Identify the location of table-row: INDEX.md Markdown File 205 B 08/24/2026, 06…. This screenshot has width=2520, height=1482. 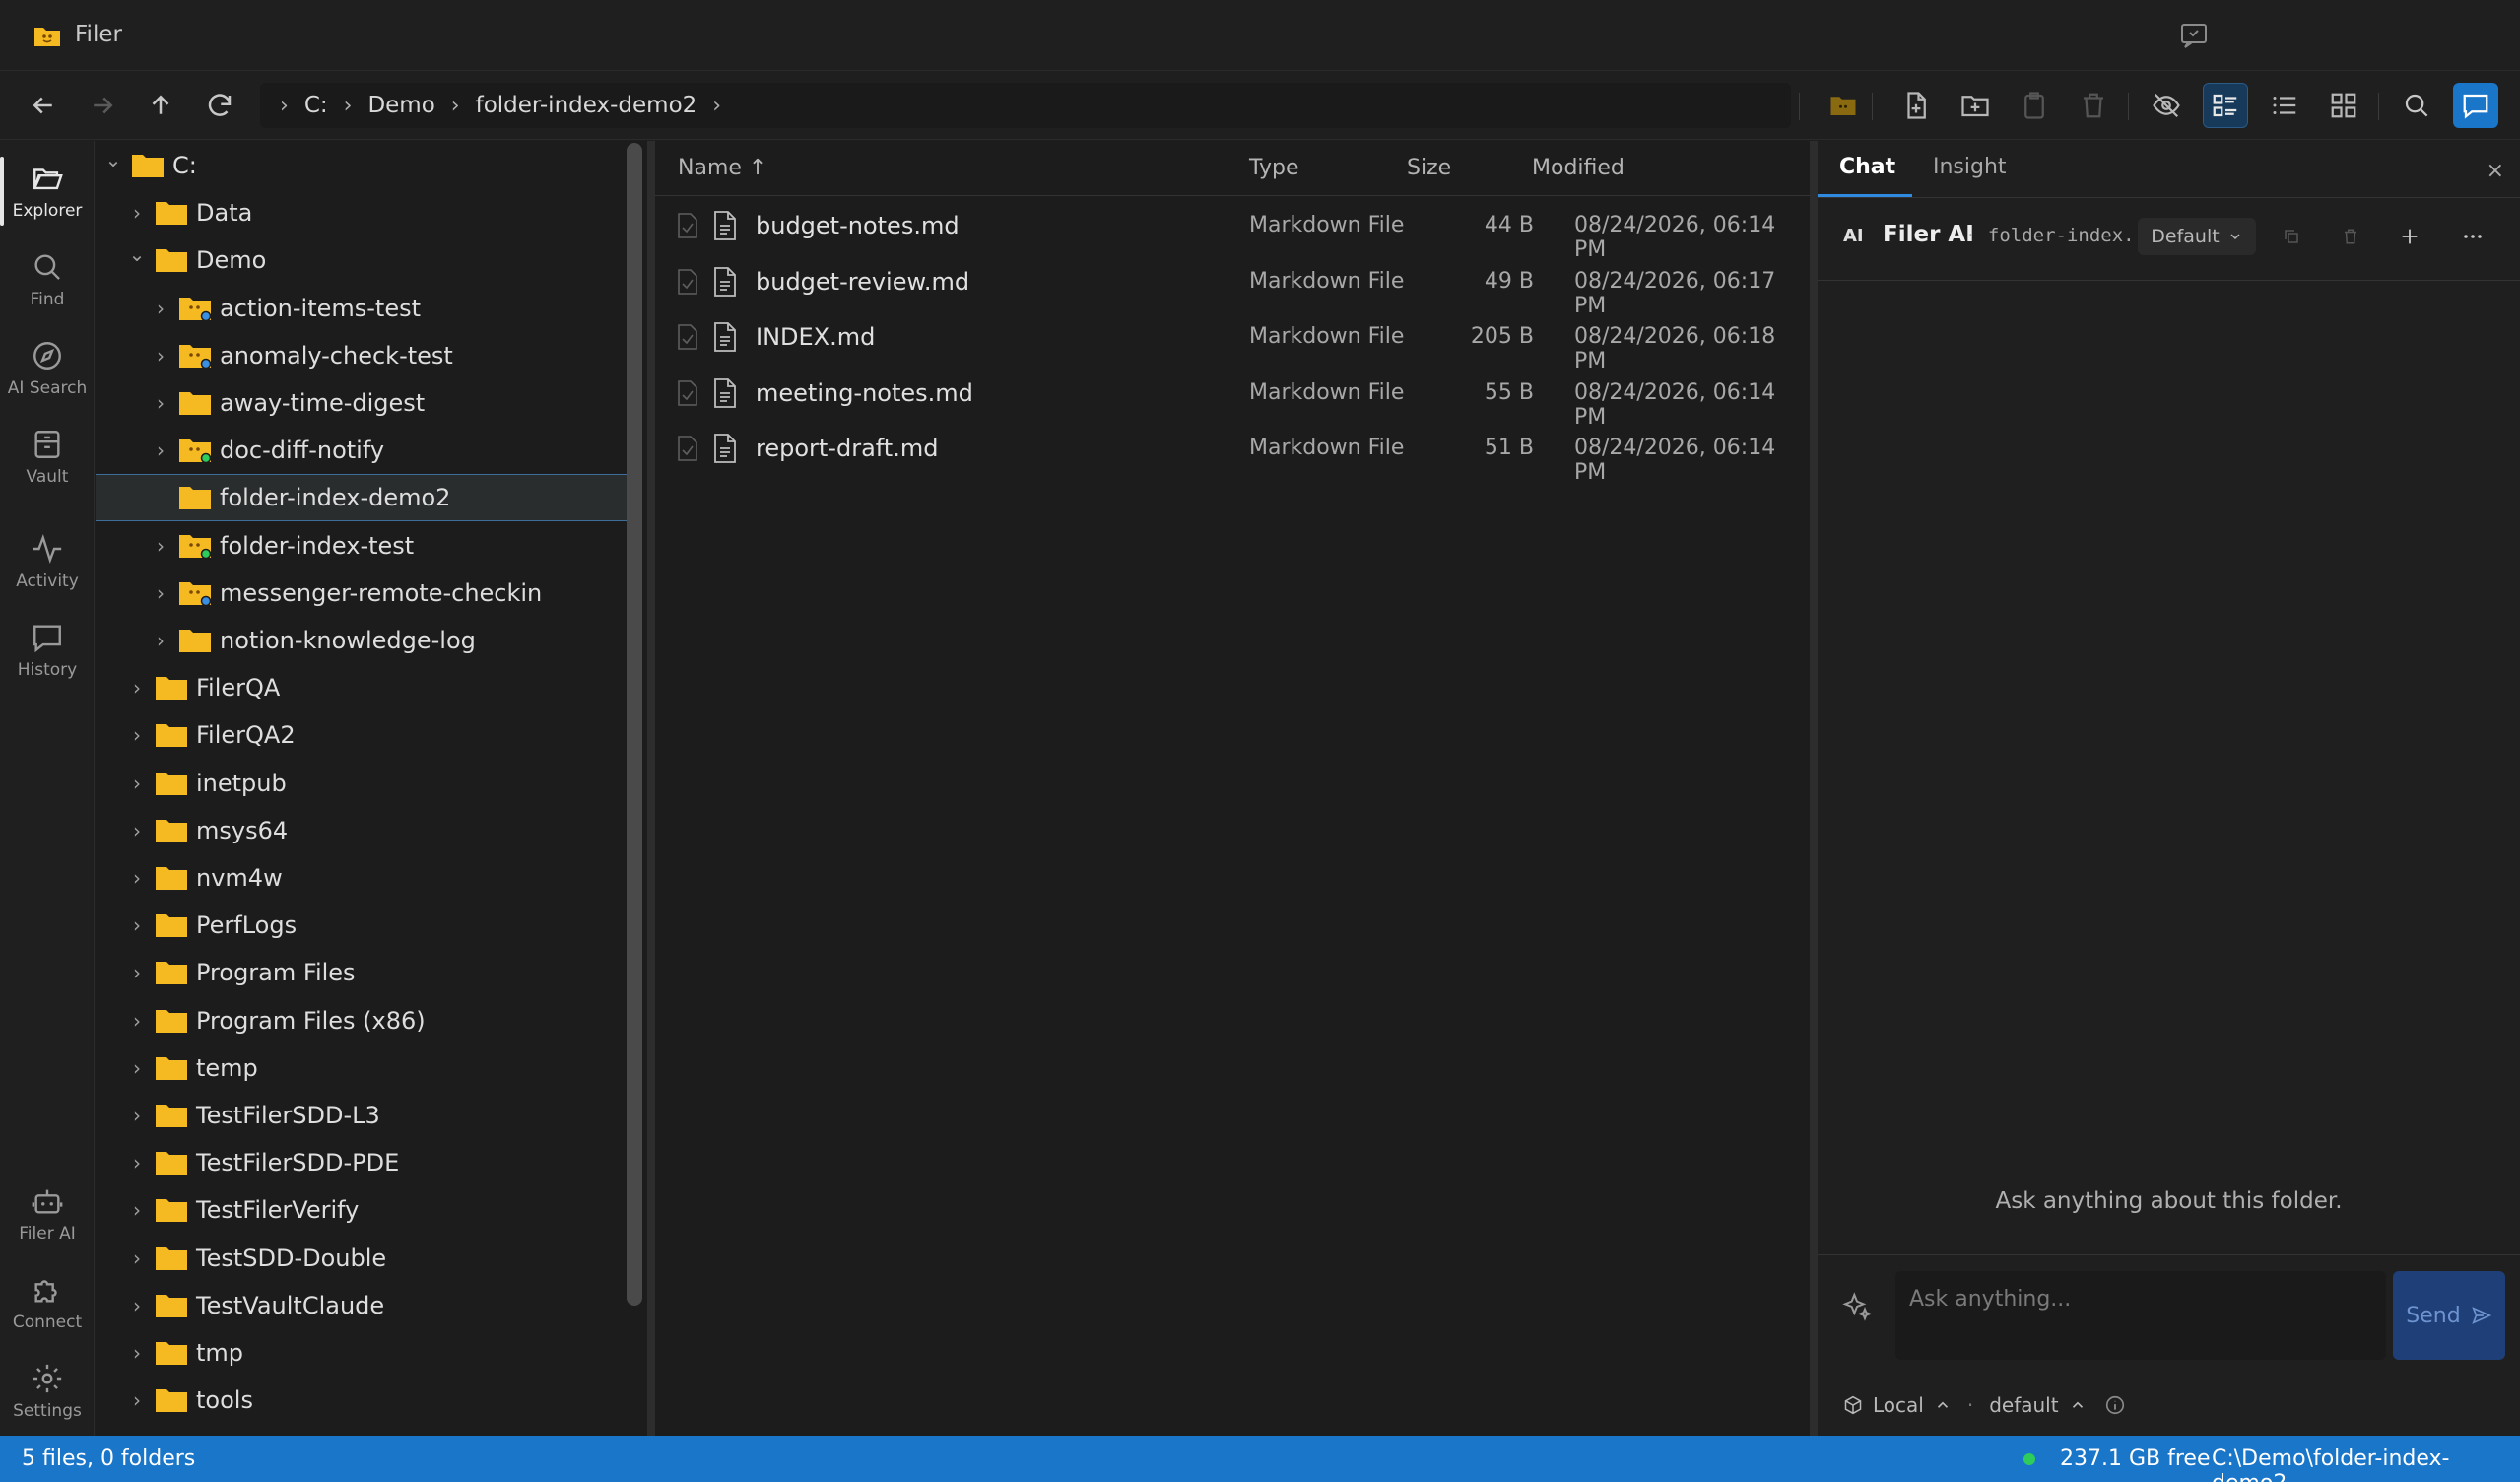
(1232, 341).